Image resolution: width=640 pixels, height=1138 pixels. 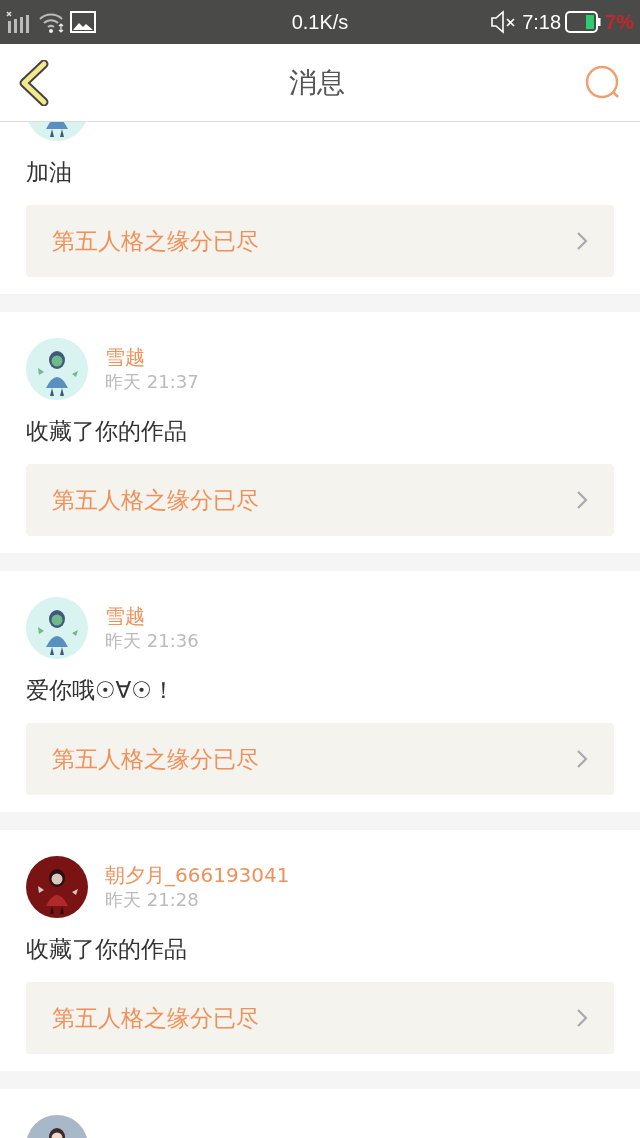 What do you see at coordinates (619, 22) in the screenshot?
I see `battery-percent: 7%` at bounding box center [619, 22].